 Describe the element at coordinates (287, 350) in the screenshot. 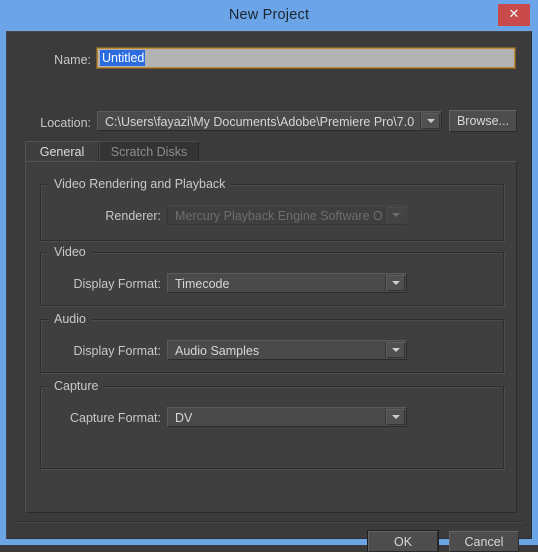

I see `audio-display-format-combo: Audio Samples` at that location.